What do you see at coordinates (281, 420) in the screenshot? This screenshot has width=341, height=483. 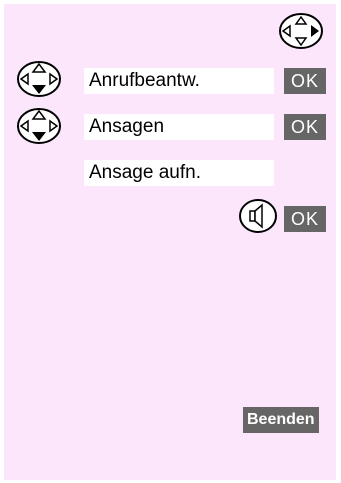 I see `beenden-button: Beenden` at bounding box center [281, 420].